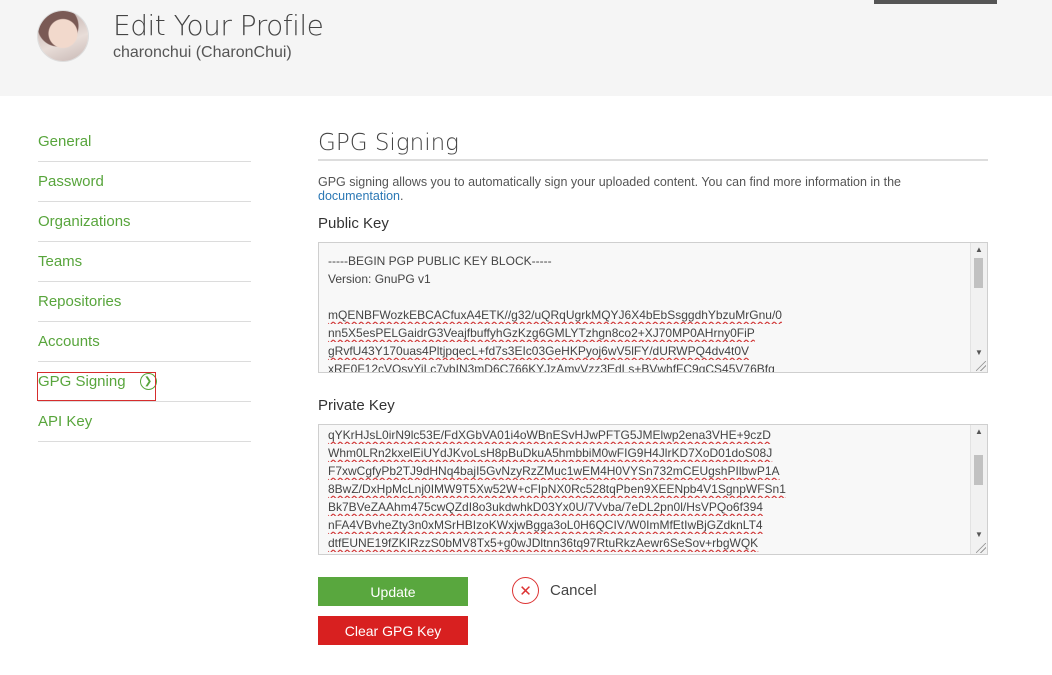 The height and width of the screenshot is (675, 1052). What do you see at coordinates (144, 182) in the screenshot?
I see `sidebar-item-password: Password` at bounding box center [144, 182].